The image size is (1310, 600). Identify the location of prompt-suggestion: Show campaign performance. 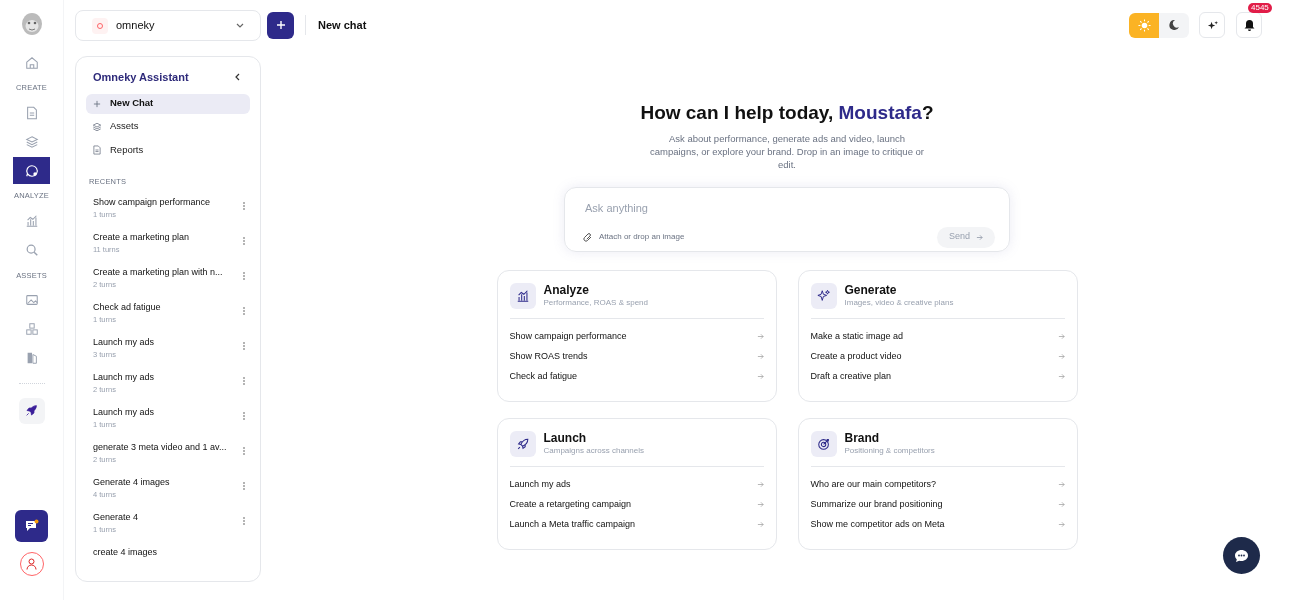
(636, 336).